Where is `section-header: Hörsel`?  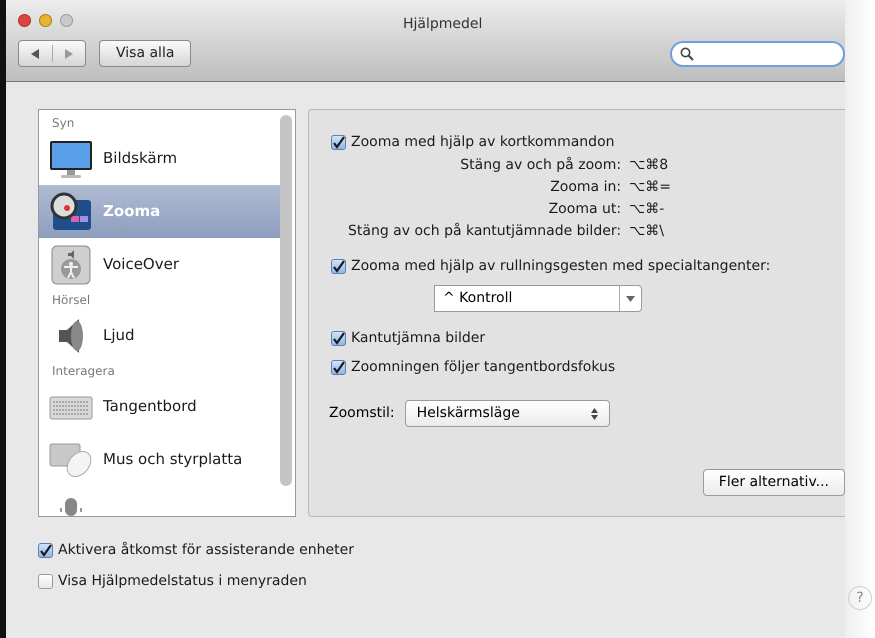 section-header: Hörsel is located at coordinates (71, 300).